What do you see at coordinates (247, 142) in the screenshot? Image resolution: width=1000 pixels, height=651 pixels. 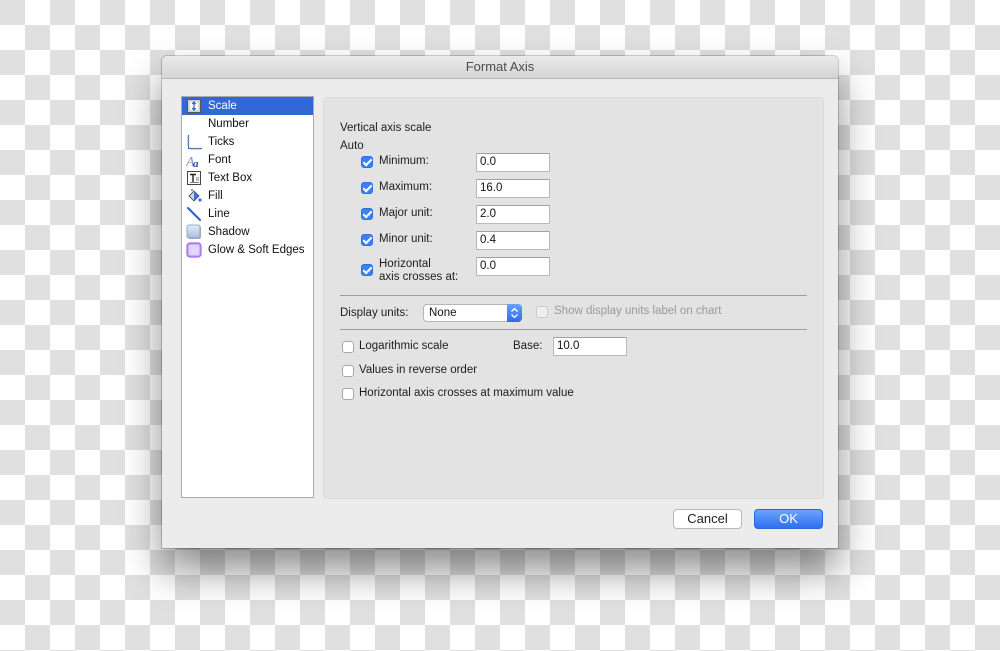 I see `sidebar-item-ticks: Ticks` at bounding box center [247, 142].